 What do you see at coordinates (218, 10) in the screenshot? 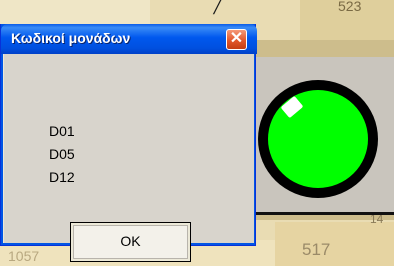
I see `background-handwriting: /` at bounding box center [218, 10].